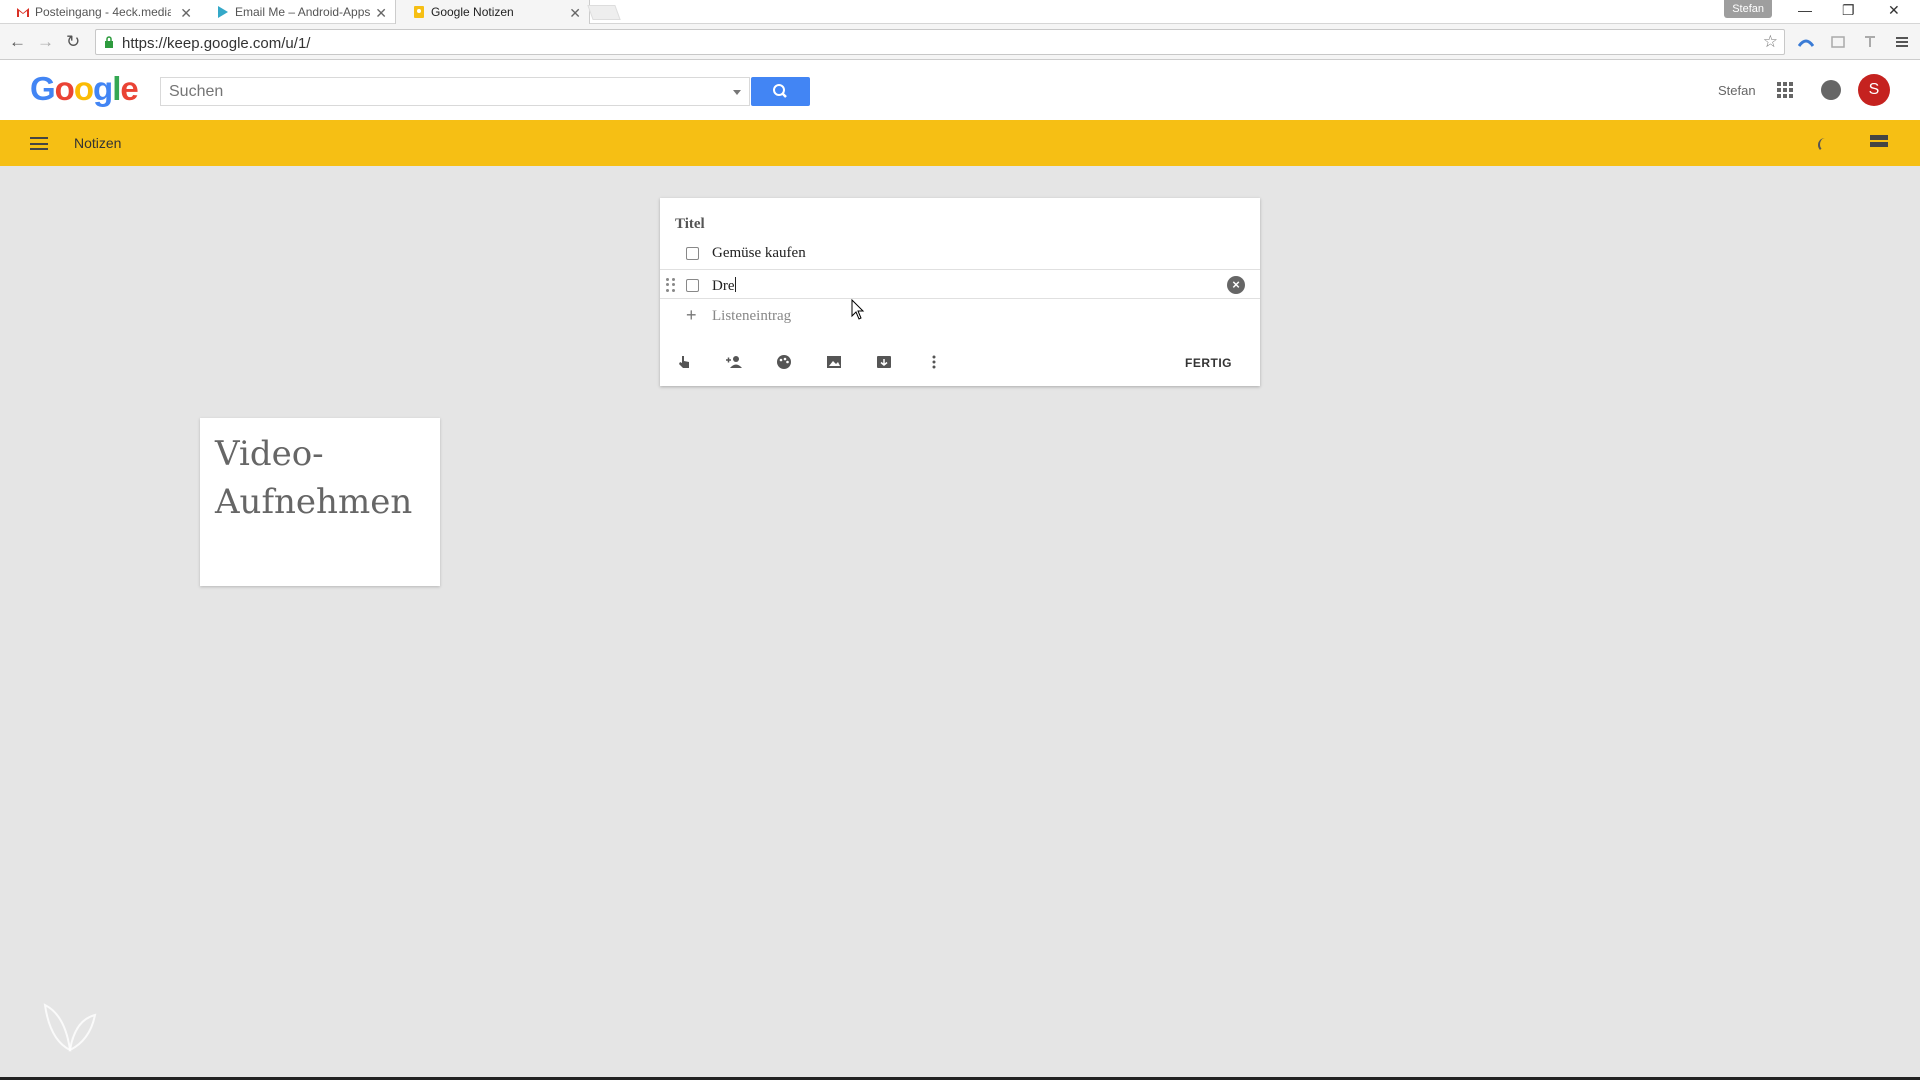  What do you see at coordinates (17, 42) in the screenshot?
I see `back-icon: ←` at bounding box center [17, 42].